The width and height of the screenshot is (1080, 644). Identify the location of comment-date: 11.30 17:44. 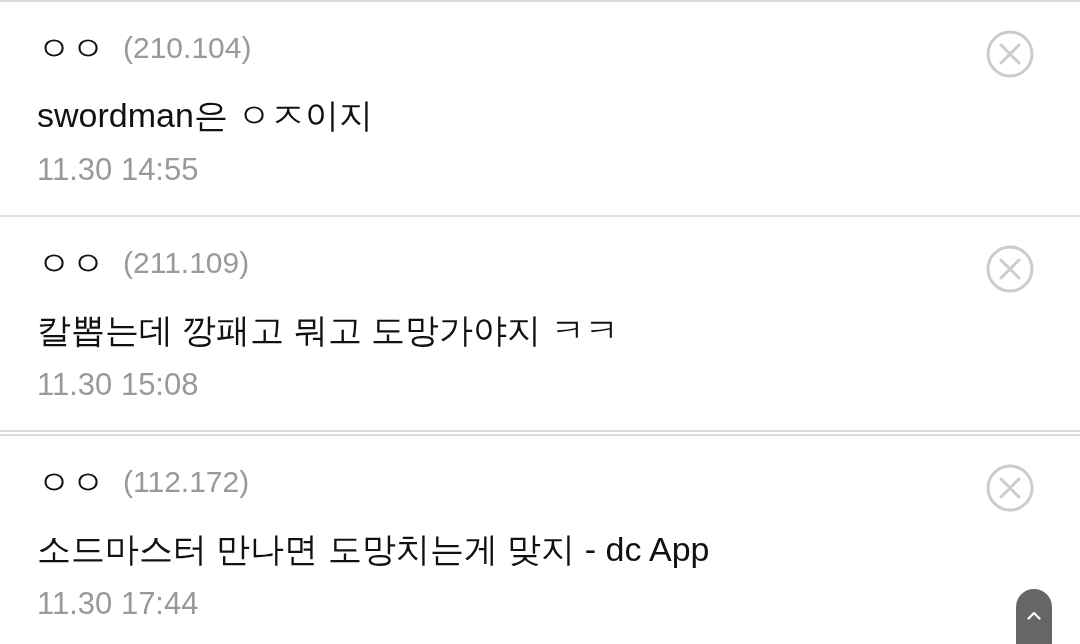
(118, 604).